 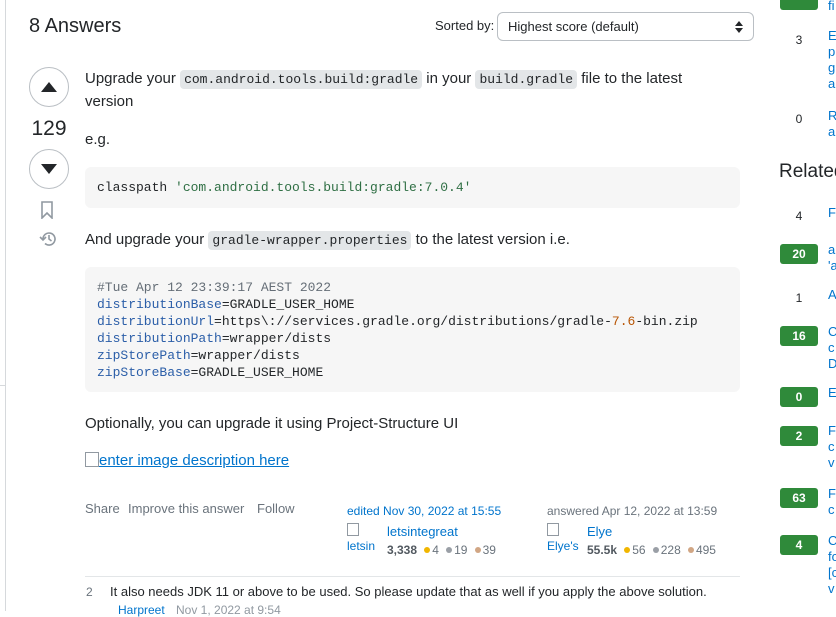 What do you see at coordinates (799, 119) in the screenshot?
I see `linked-count-2: 0` at bounding box center [799, 119].